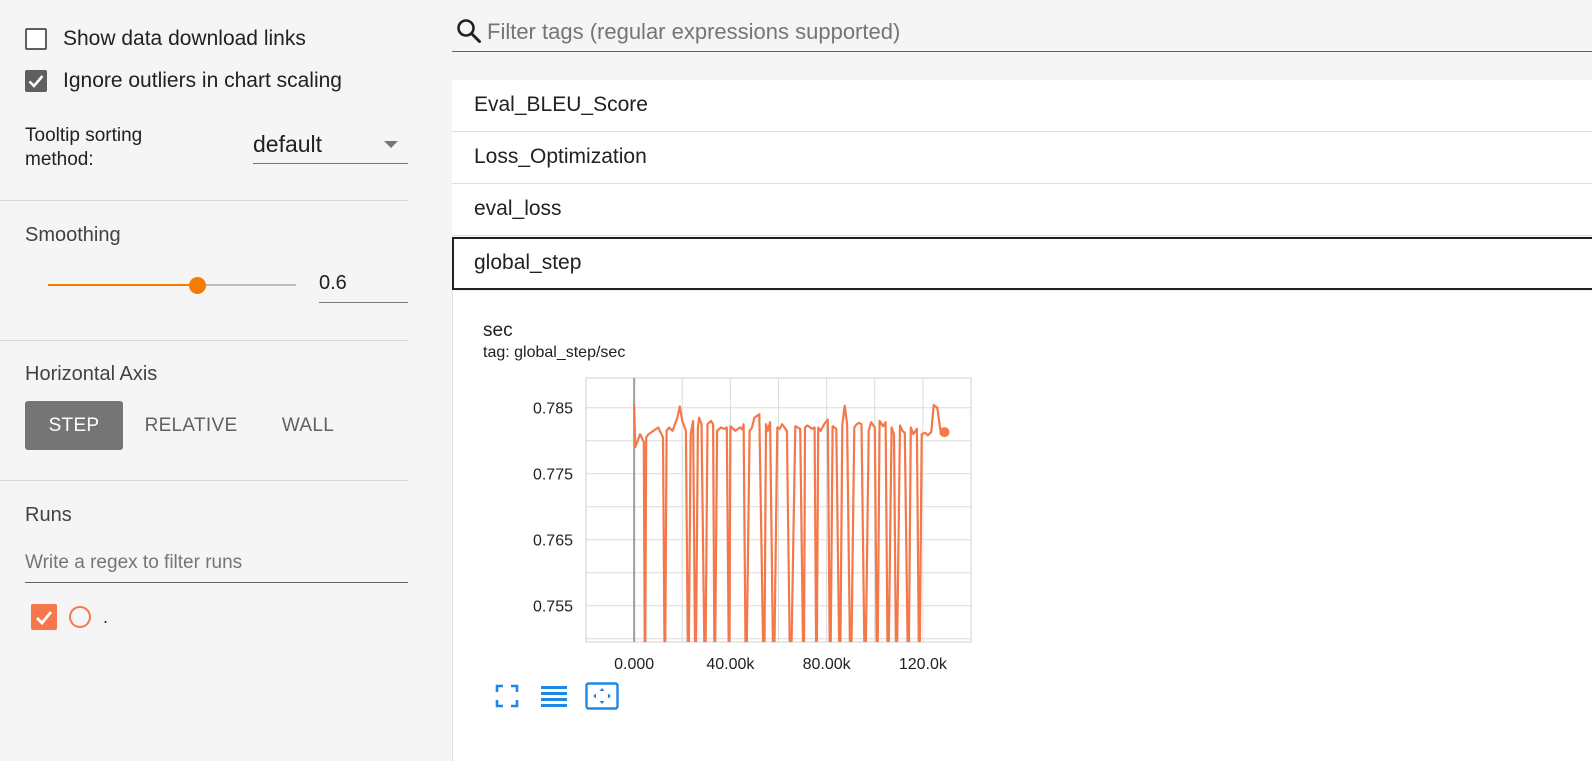  Describe the element at coordinates (554, 696) in the screenshot. I see `toggle-log-scale-icon` at that location.